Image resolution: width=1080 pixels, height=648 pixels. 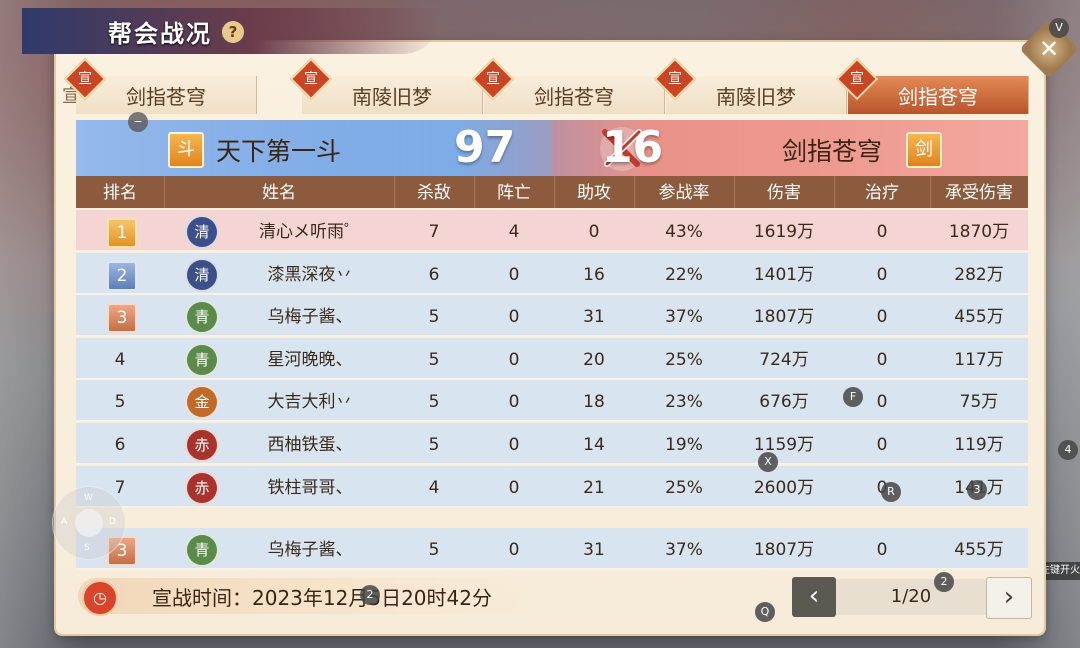 I want to click on rate-cell: 19%, so click(x=684, y=445).